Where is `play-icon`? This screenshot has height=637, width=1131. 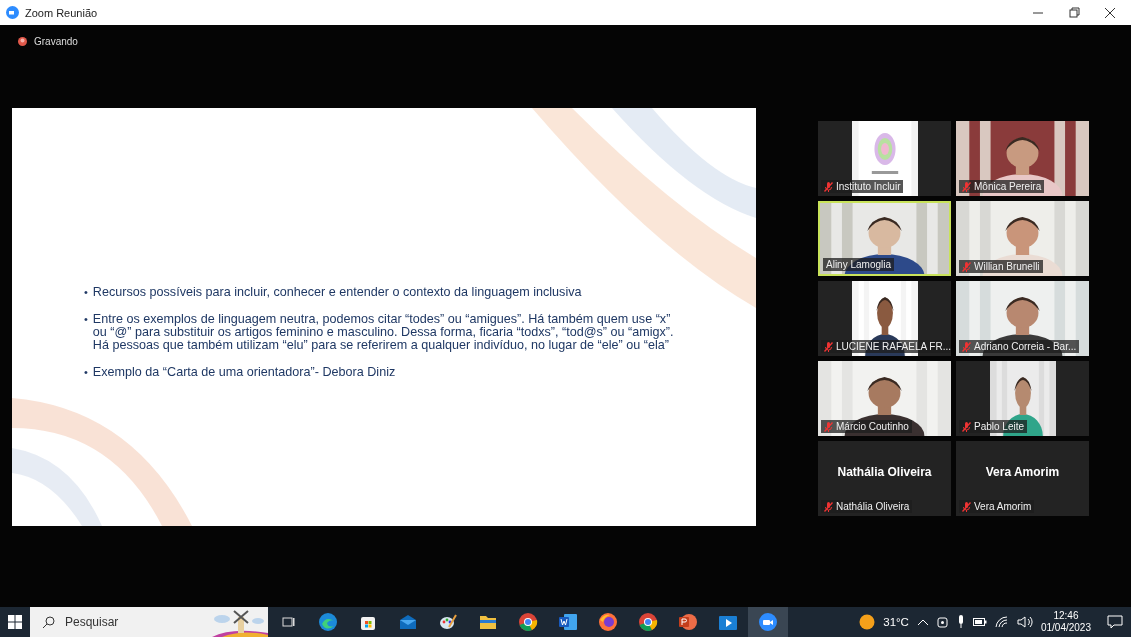
play-icon is located at coordinates (728, 622).